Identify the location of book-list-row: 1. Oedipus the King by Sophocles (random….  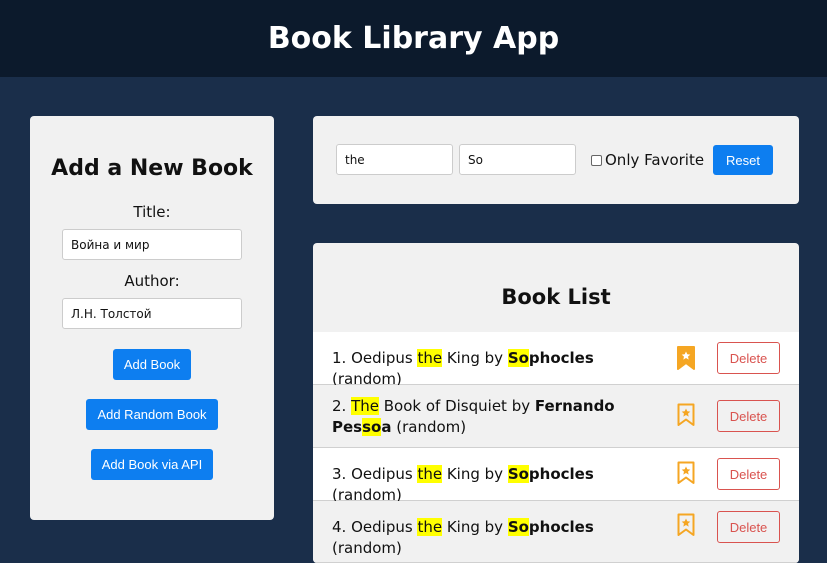
(556, 360).